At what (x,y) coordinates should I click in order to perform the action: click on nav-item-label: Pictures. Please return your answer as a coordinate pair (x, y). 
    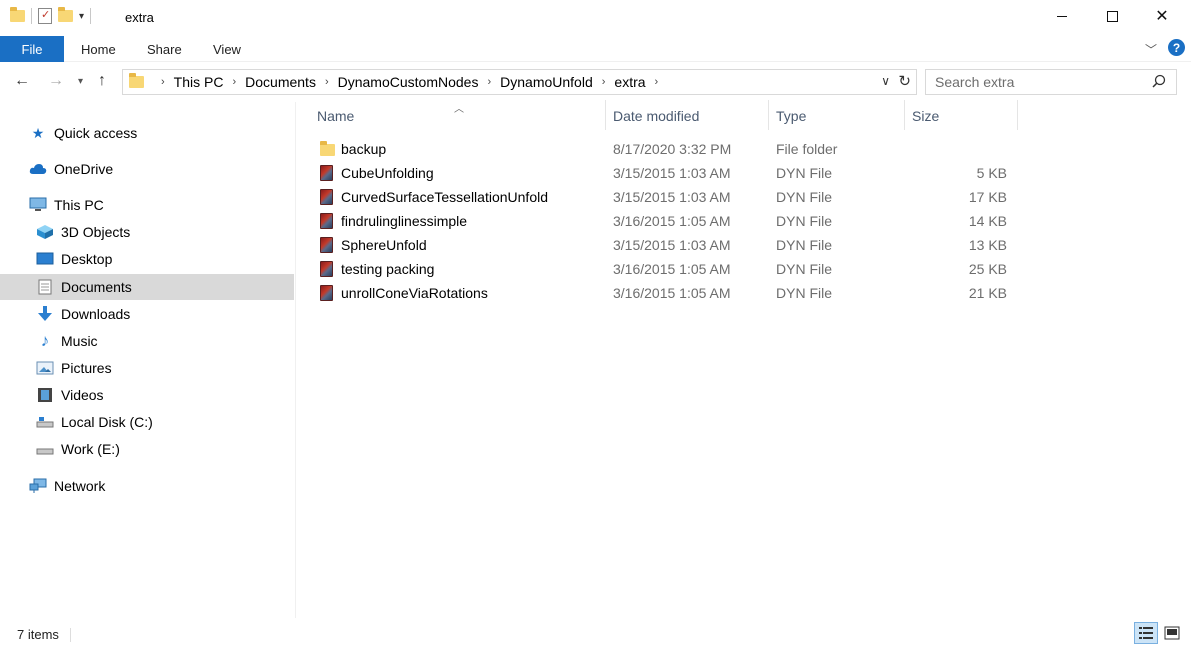
    Looking at the image, I should click on (86, 368).